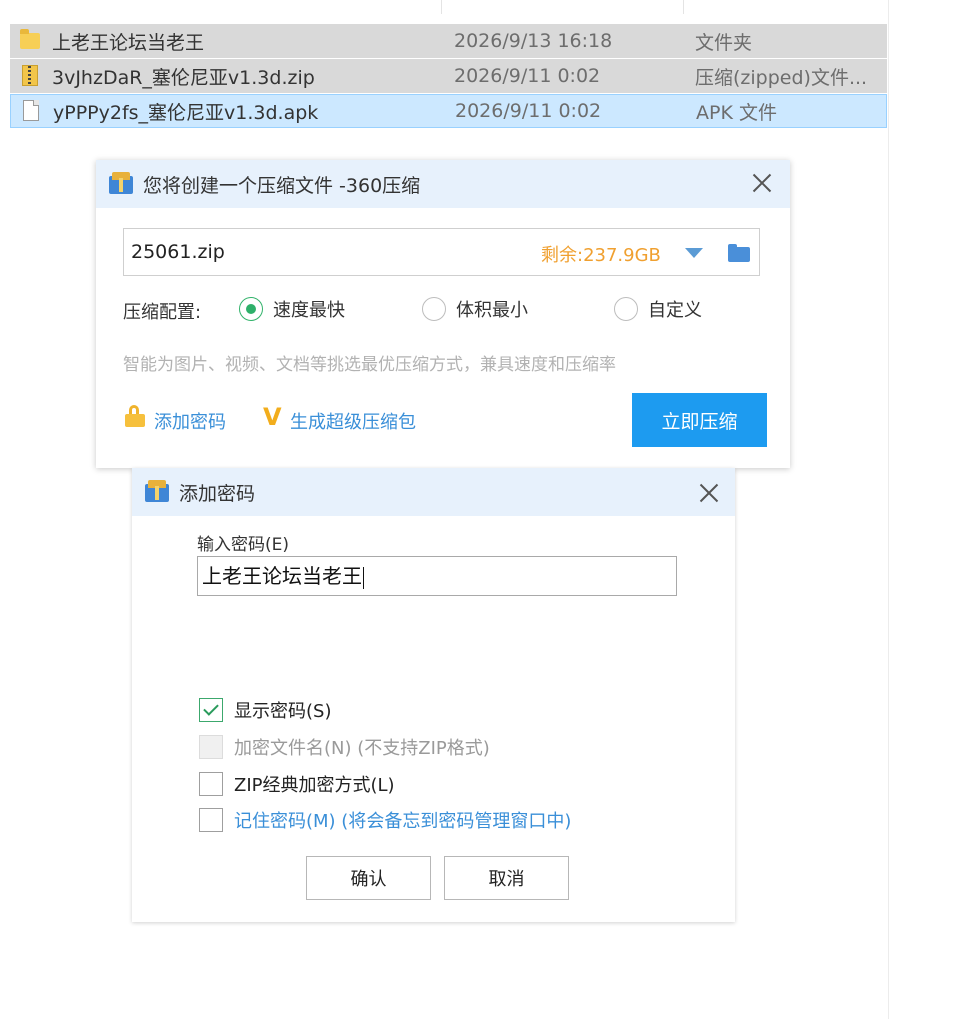 Image resolution: width=960 pixels, height=1019 pixels. What do you see at coordinates (433, 492) in the screenshot?
I see `dialog-titlebar: 添加密码` at bounding box center [433, 492].